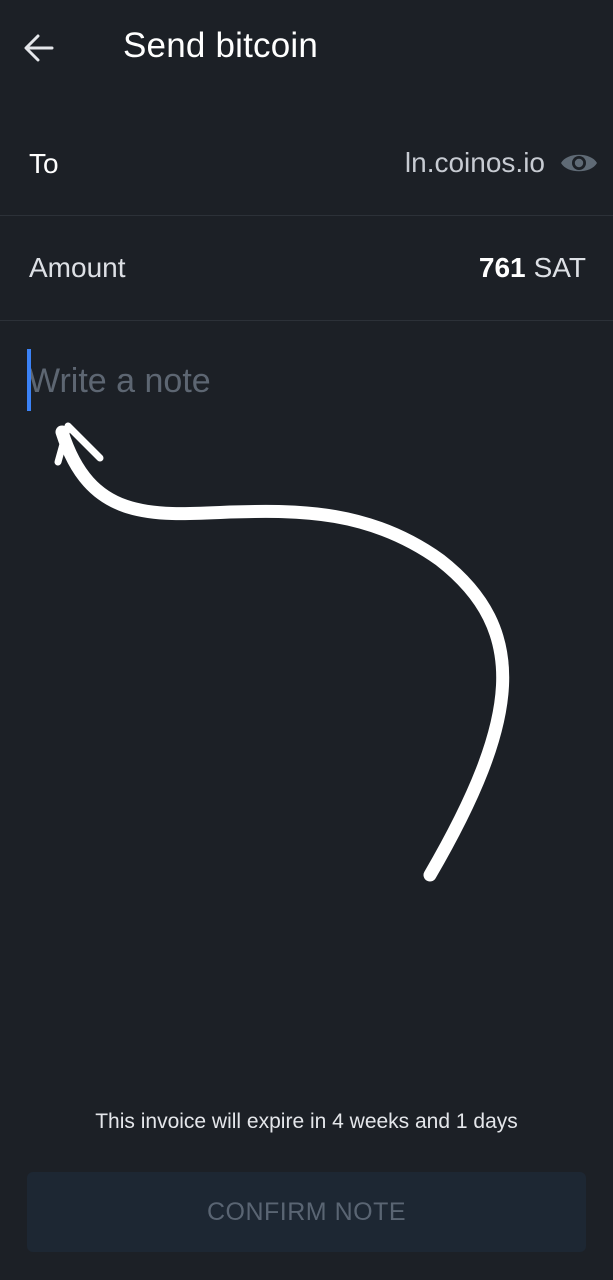  Describe the element at coordinates (39, 48) in the screenshot. I see `arrow-left-icon` at that location.